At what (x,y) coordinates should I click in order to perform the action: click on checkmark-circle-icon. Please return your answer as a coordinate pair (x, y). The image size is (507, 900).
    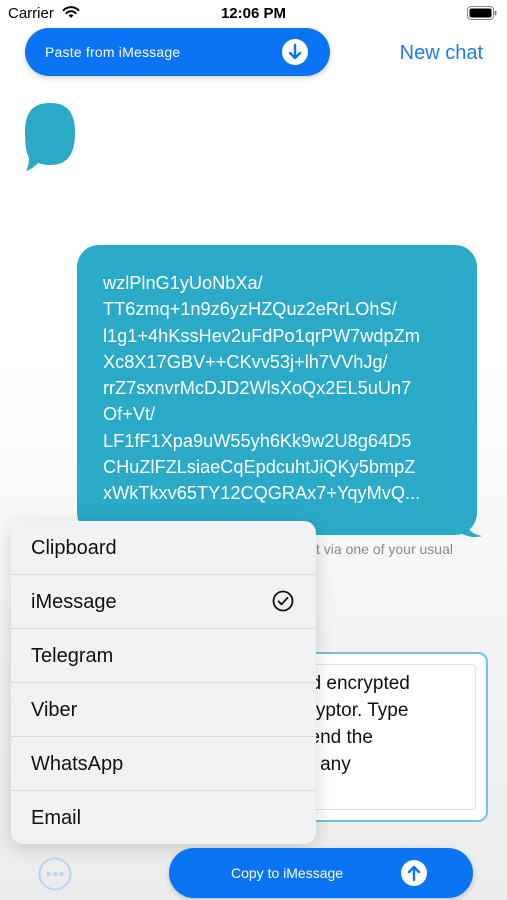
    Looking at the image, I should click on (283, 601).